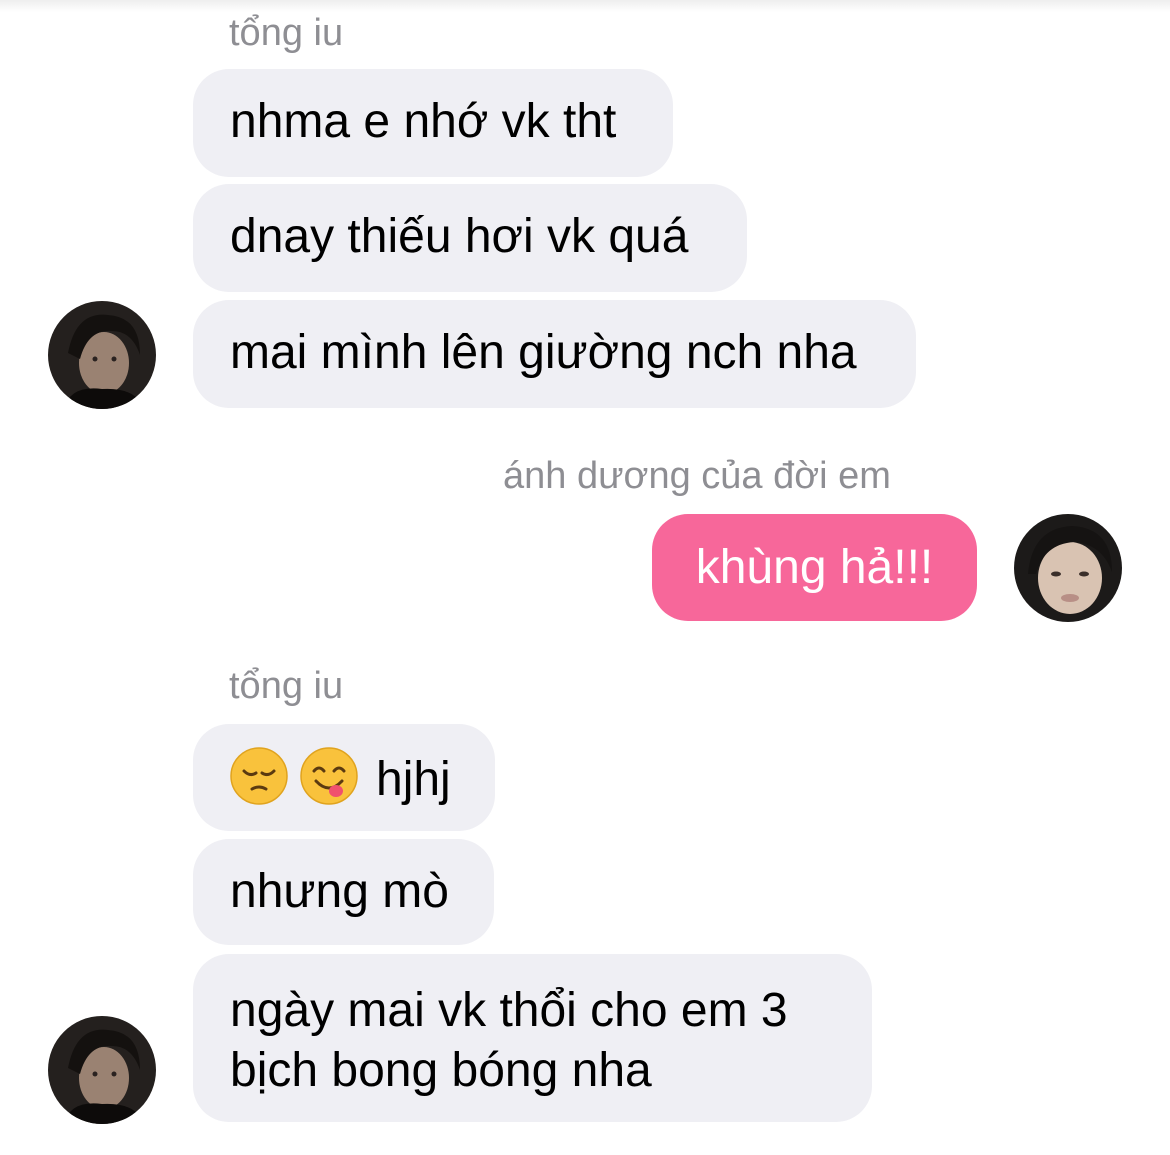 The height and width of the screenshot is (1155, 1170). Describe the element at coordinates (554, 354) in the screenshot. I see `message-bubble-incoming: mai mình lên giường nch nha` at that location.